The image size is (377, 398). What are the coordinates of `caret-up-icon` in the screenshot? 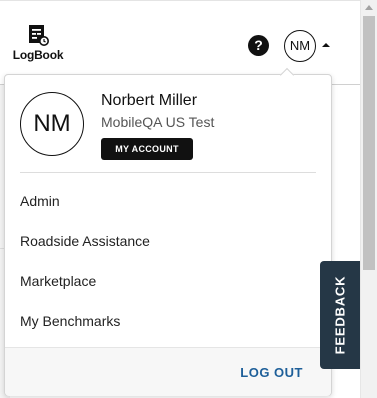 It's located at (326, 45).